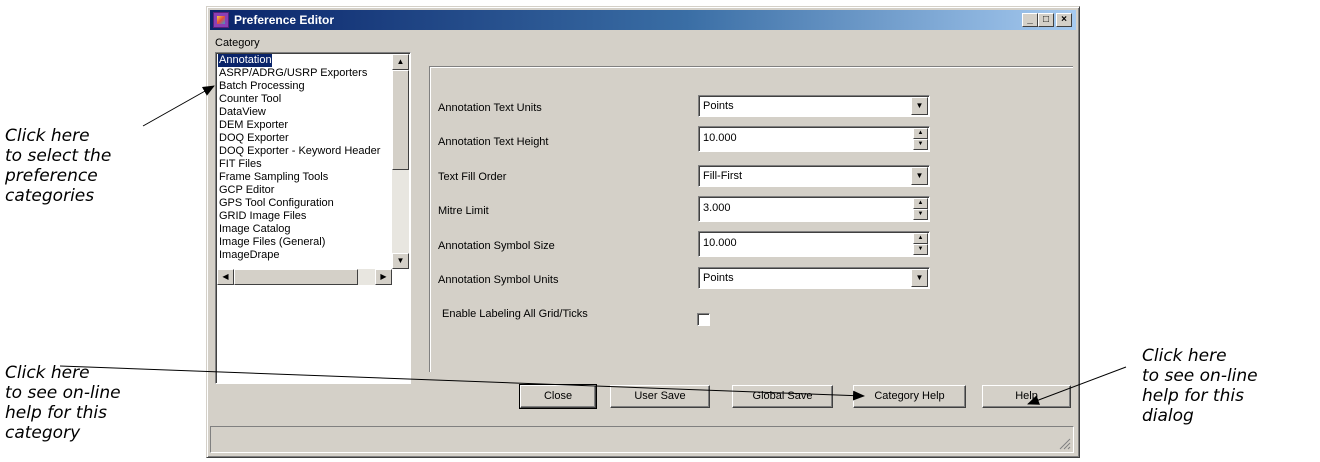 The image size is (1320, 462). What do you see at coordinates (462, 383) in the screenshot?
I see `arrow-to-category-help` at bounding box center [462, 383].